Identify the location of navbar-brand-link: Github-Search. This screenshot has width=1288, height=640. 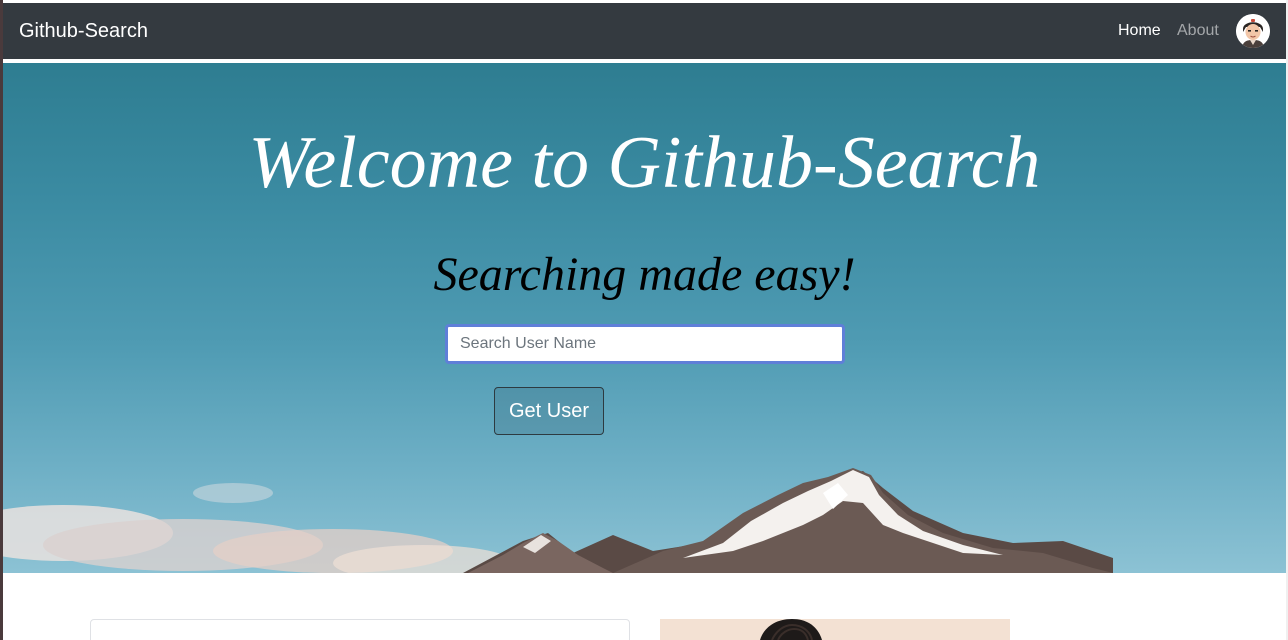
(83, 31).